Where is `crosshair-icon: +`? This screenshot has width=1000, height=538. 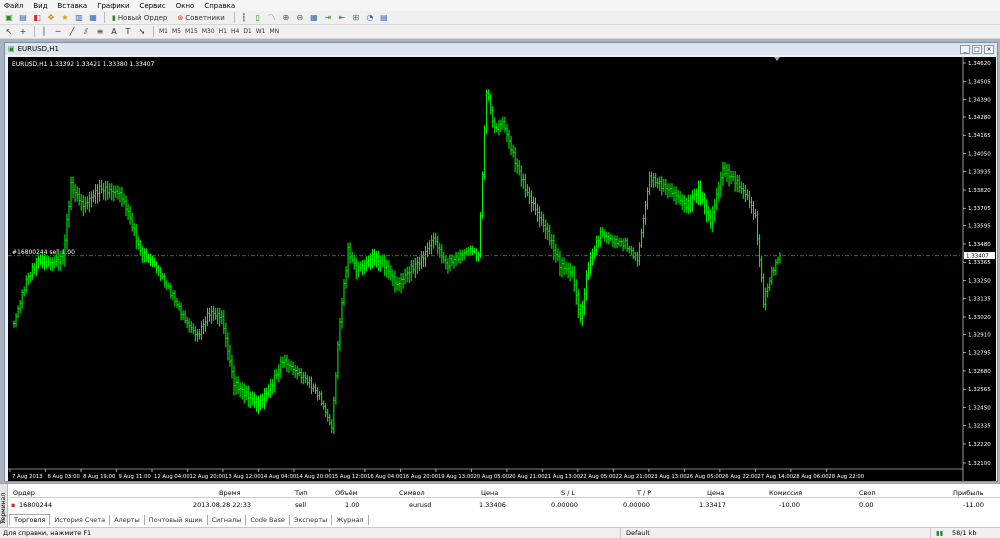 crosshair-icon: + is located at coordinates (23, 32).